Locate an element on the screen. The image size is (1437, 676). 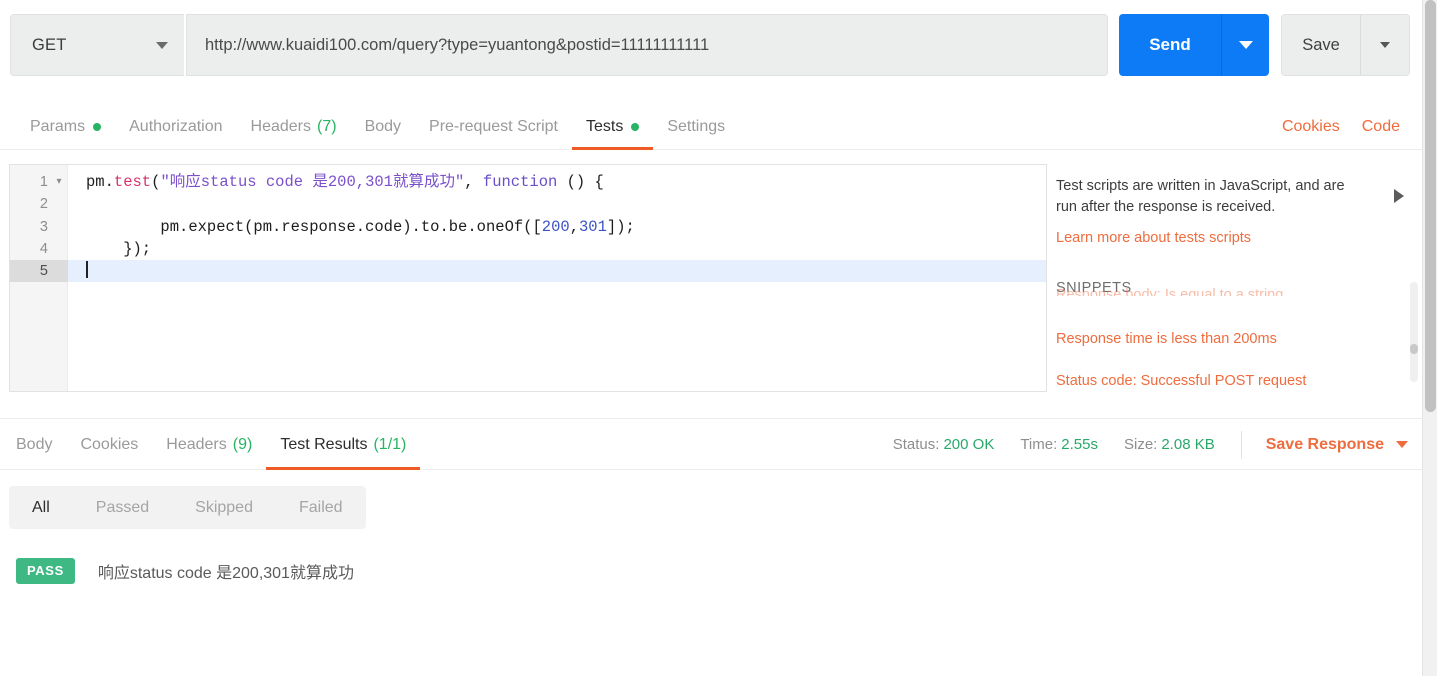
tab-label: Authorization is located at coordinates (176, 126).